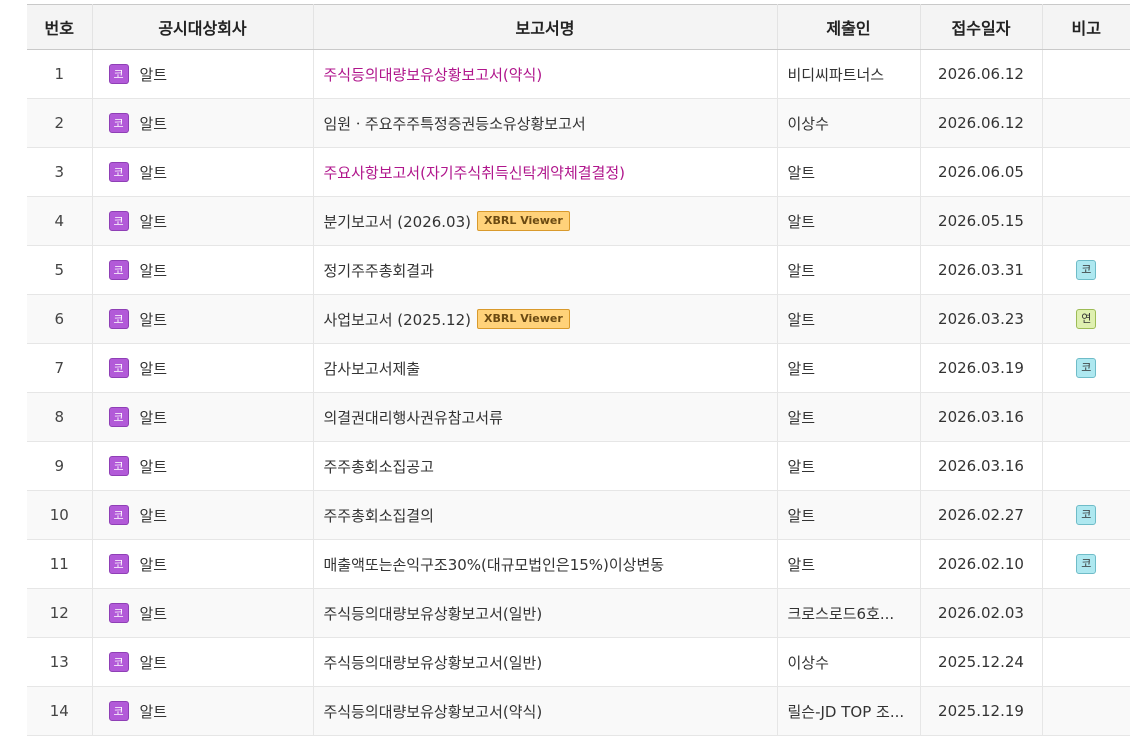  I want to click on receipt-date-cell: 2026.03.31, so click(981, 270).